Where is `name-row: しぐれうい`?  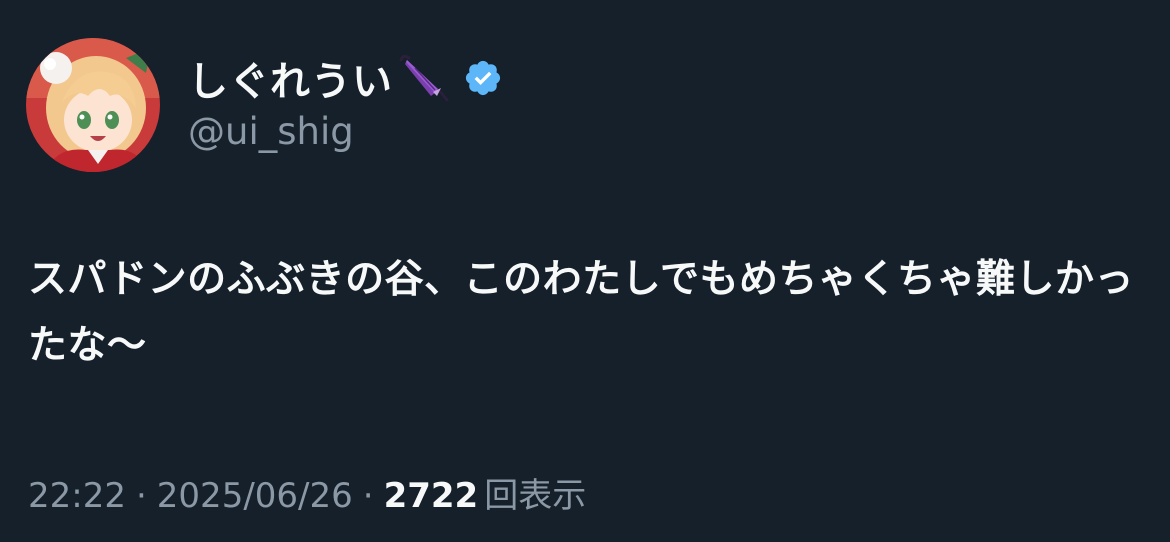 name-row: しぐれうい is located at coordinates (345, 78).